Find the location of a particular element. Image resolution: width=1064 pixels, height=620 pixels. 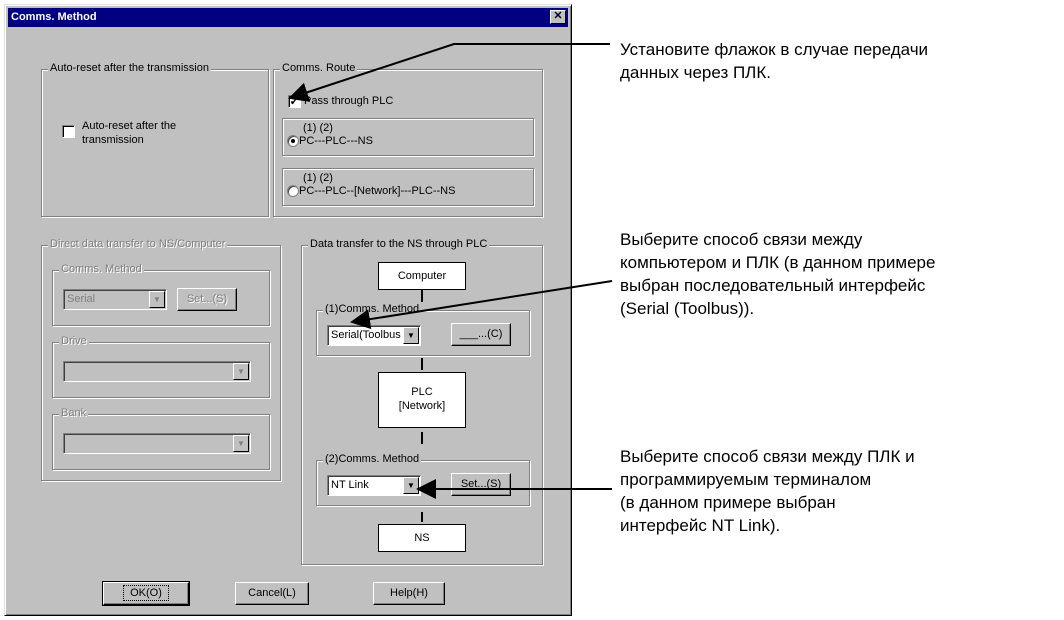

pass-through-plc-checkbox: ✓ is located at coordinates (294, 101).